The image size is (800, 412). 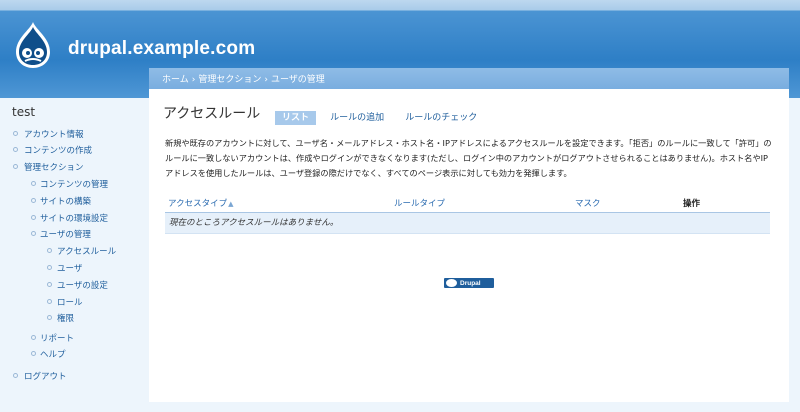 I want to click on sidebar-item: アクセスルール, so click(x=86, y=251).